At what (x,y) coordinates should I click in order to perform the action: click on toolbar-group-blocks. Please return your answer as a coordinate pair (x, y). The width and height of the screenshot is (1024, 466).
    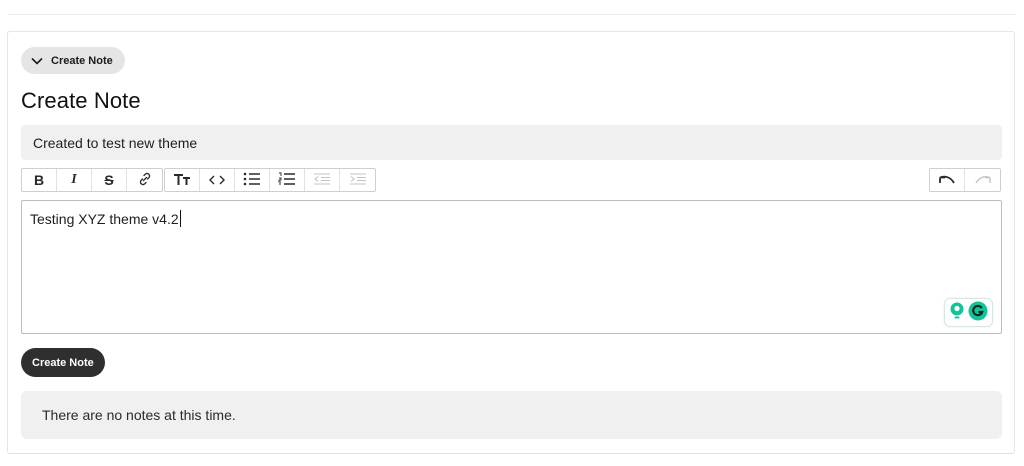
    Looking at the image, I should click on (270, 180).